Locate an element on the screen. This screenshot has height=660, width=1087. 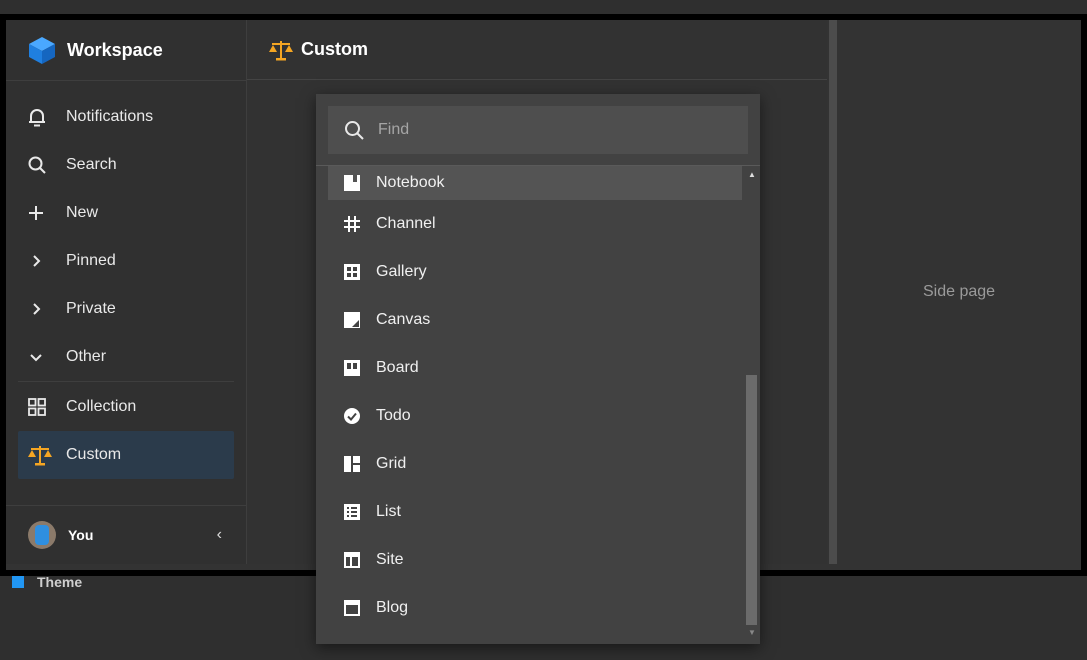
list-item-board: Board is located at coordinates (535, 368).